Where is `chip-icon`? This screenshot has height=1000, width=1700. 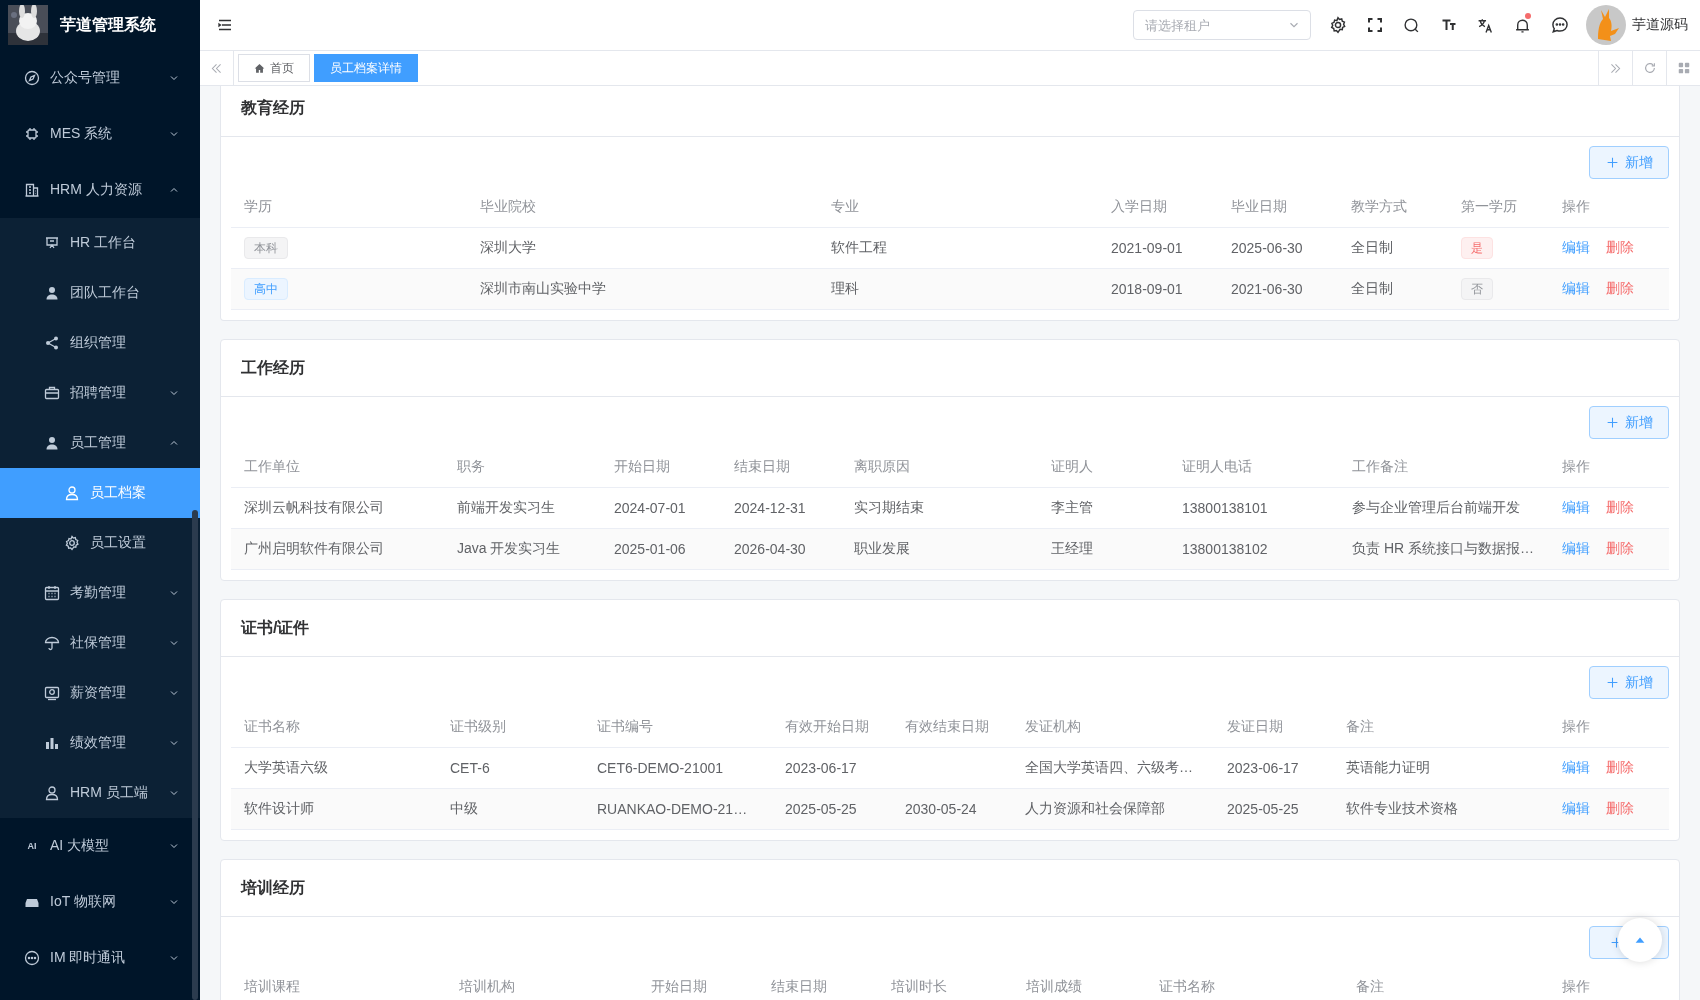
chip-icon is located at coordinates (32, 134).